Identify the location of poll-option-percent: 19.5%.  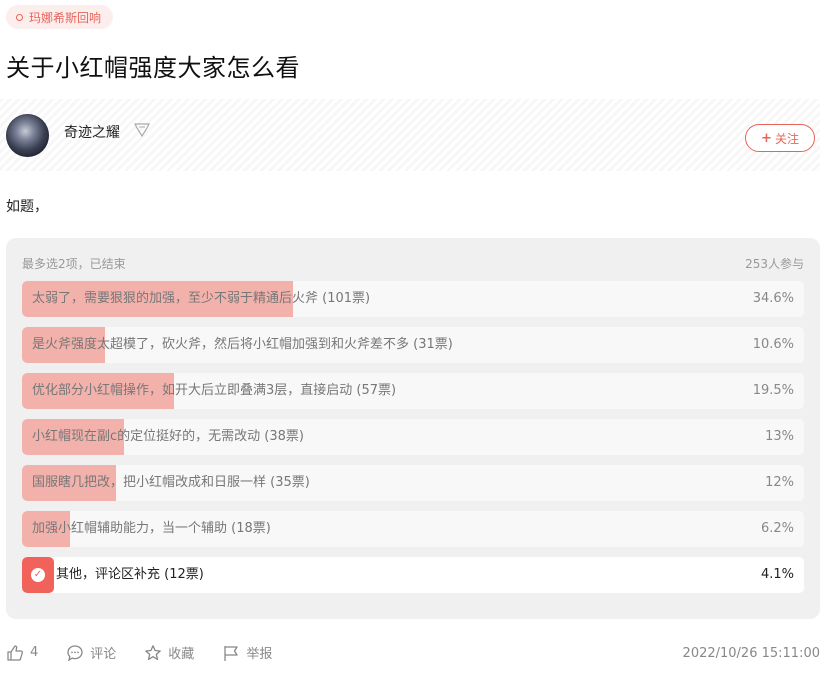
(773, 390).